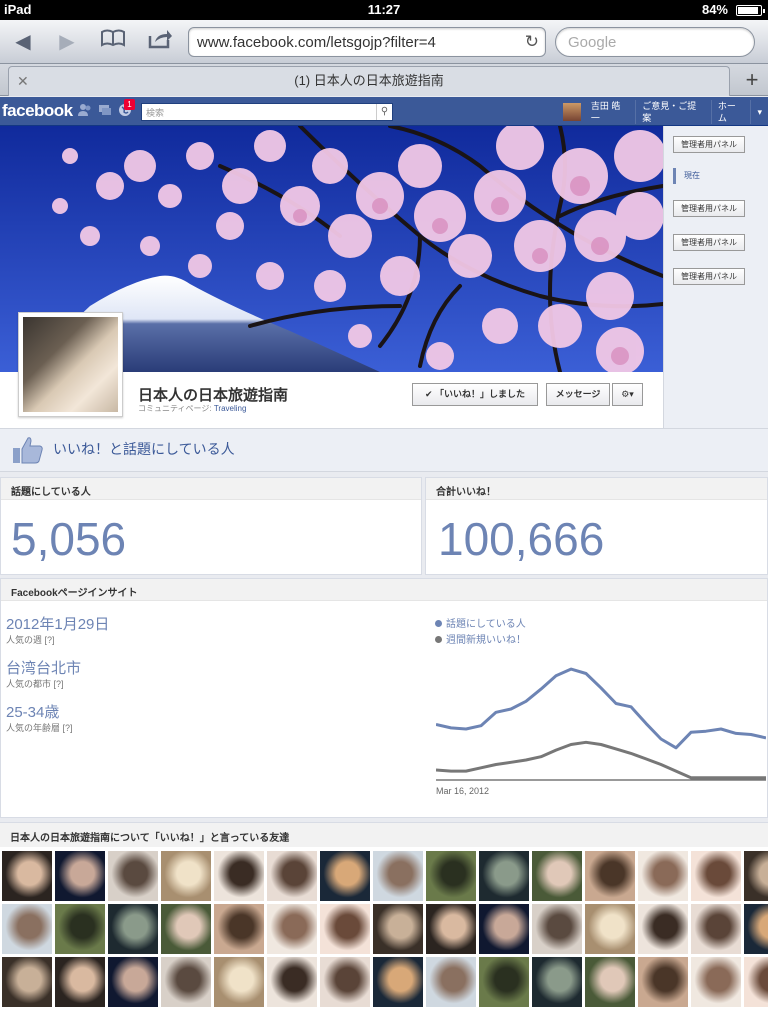 This screenshot has height=1024, width=768. Describe the element at coordinates (37, 111) in the screenshot. I see `facebook-logo: facebook` at that location.